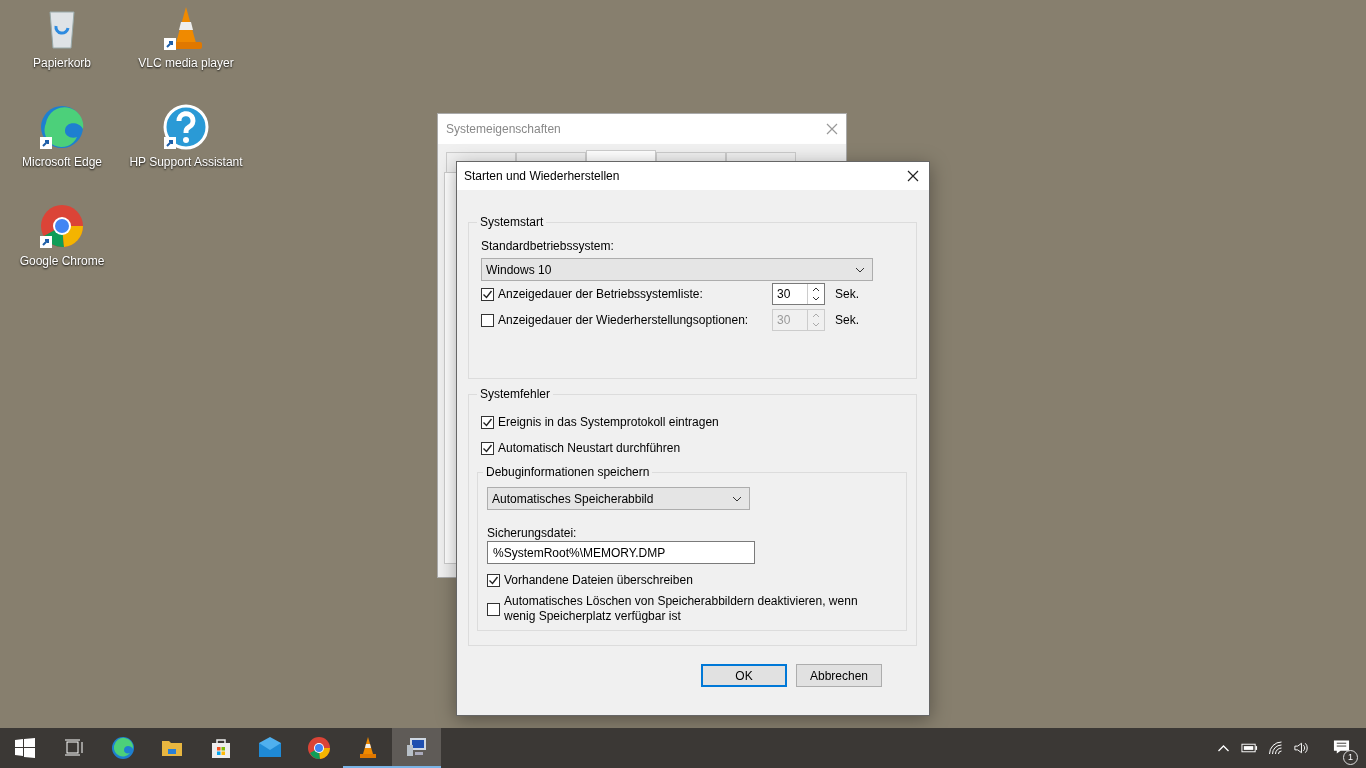 The width and height of the screenshot is (1366, 768). Describe the element at coordinates (269, 748) in the screenshot. I see `envelope-icon` at that location.